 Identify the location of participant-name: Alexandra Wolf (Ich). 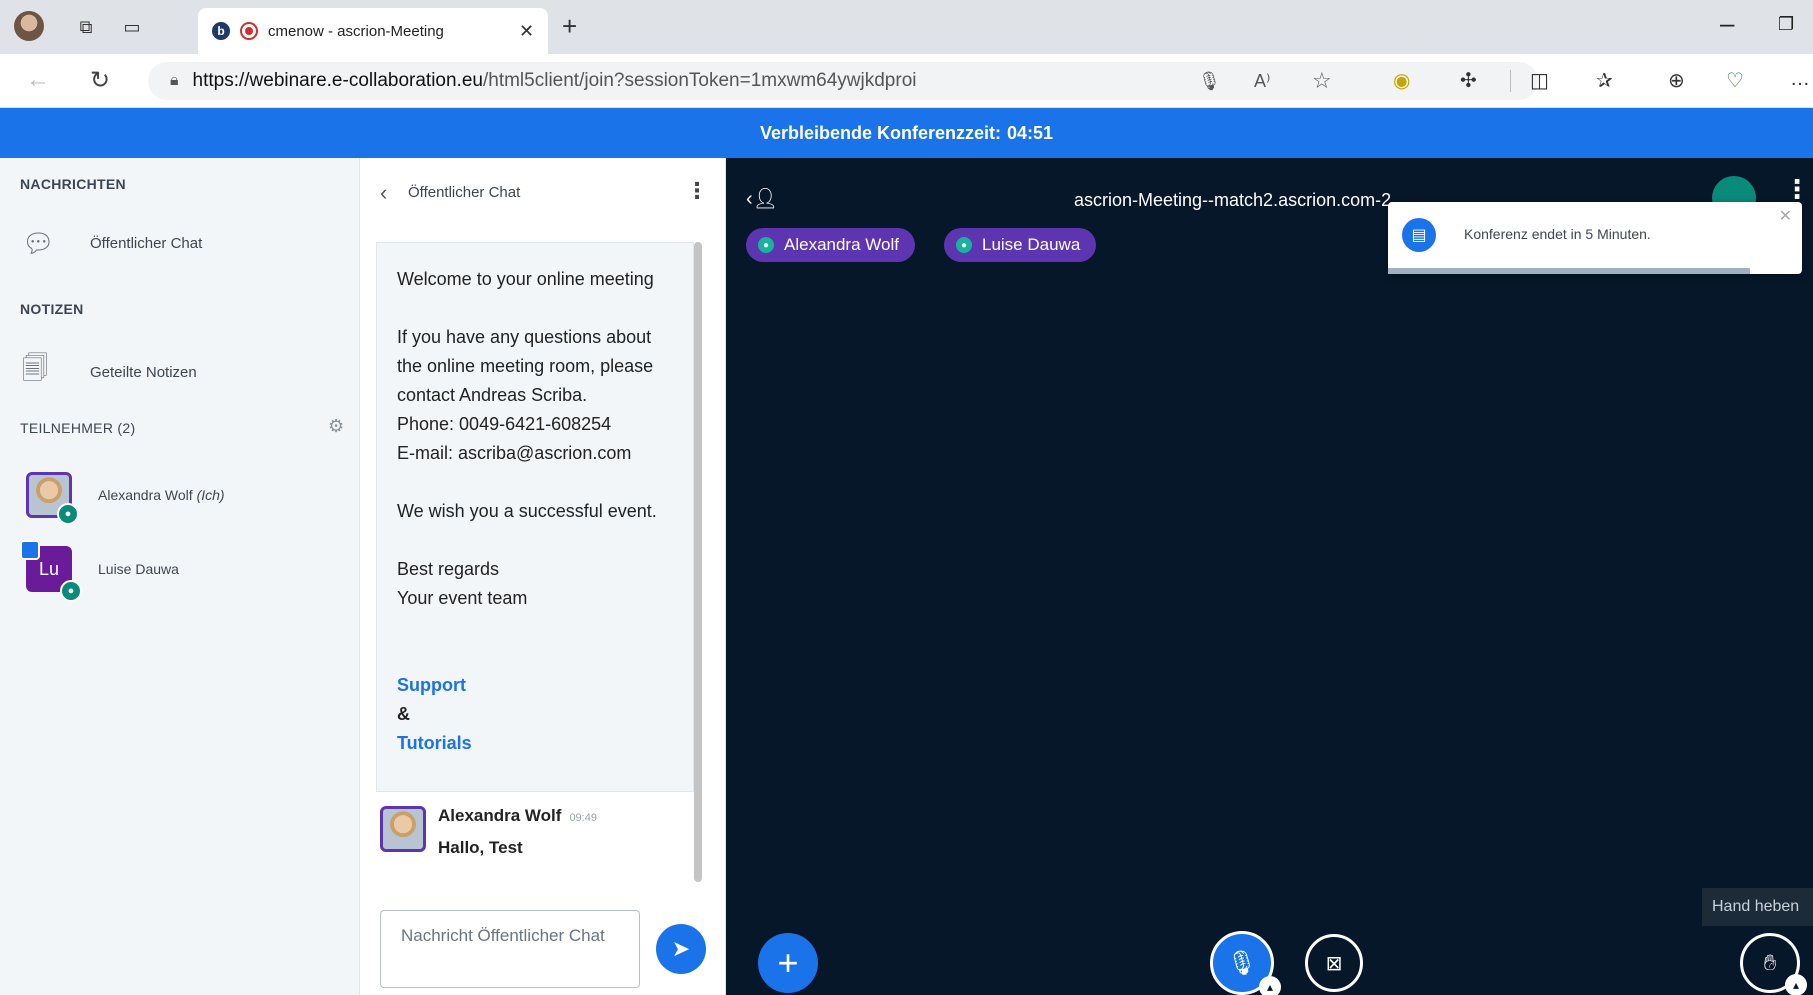
(161, 495).